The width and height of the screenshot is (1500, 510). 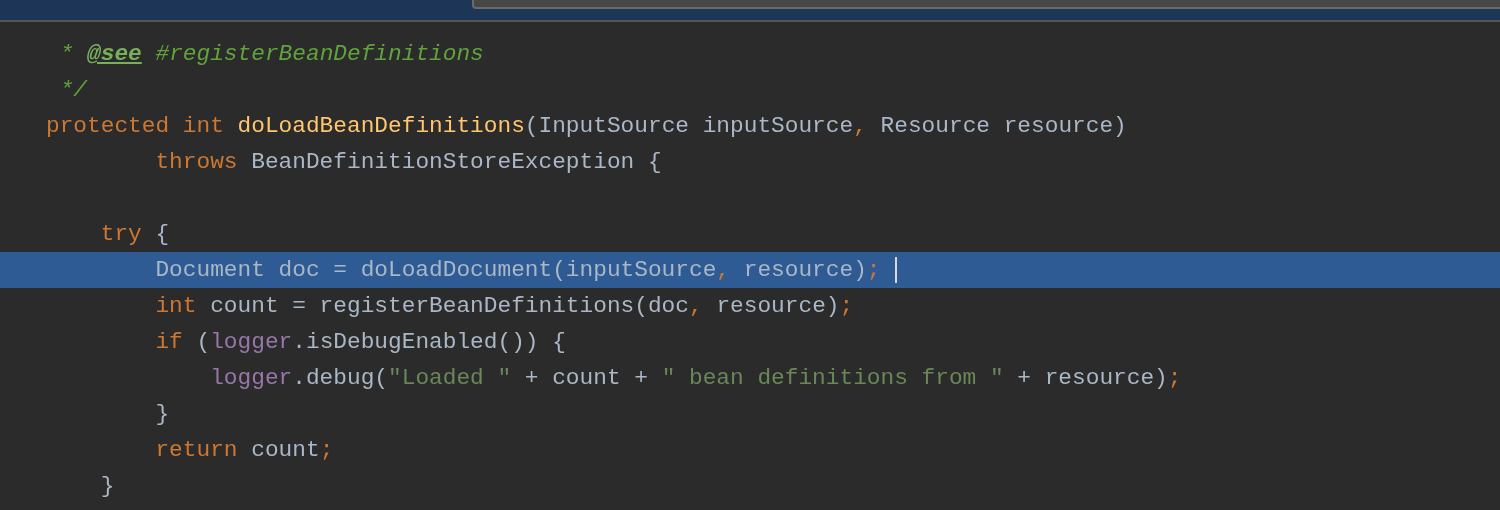 I want to click on code-line: return count;, so click(x=244, y=450).